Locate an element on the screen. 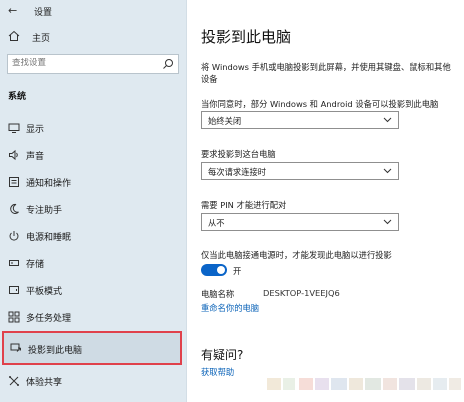  sidebar-item-label: 平板模式 is located at coordinates (44, 292).